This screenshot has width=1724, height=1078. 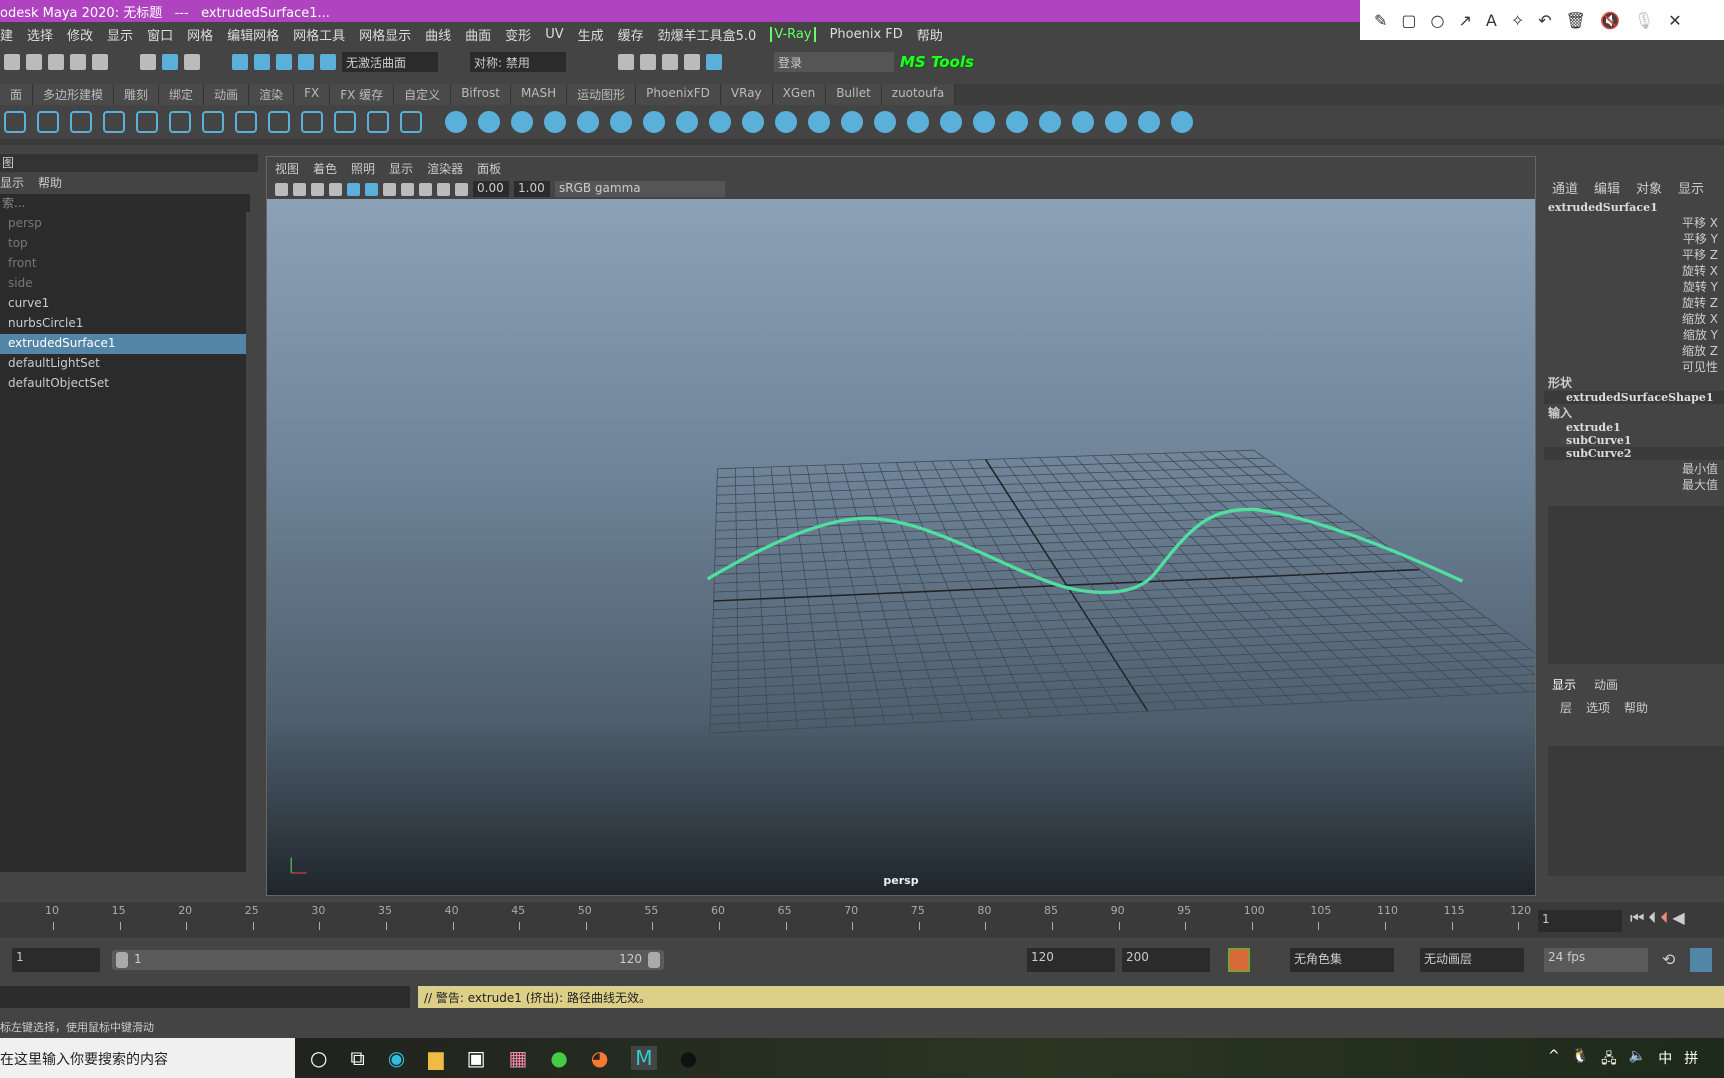 I want to click on layer-menu-help: 帮助, so click(x=1636, y=707).